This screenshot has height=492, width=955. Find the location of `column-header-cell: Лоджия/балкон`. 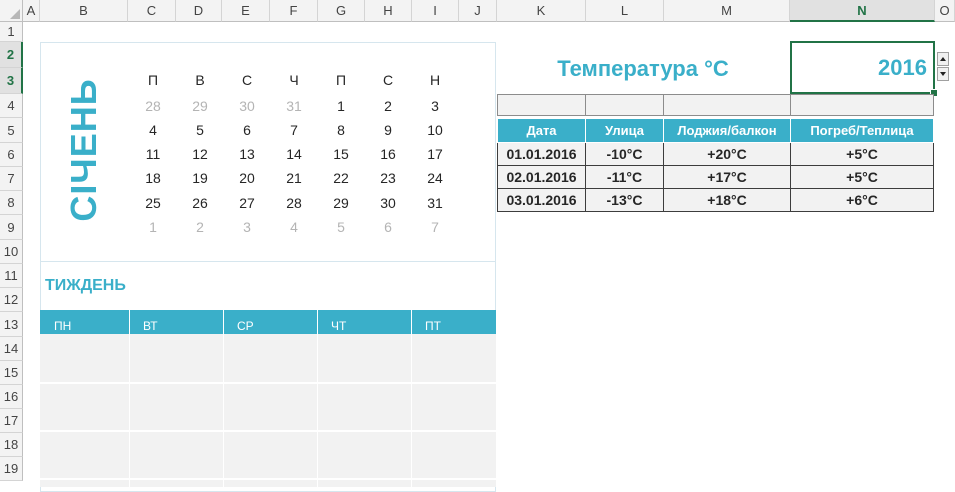

column-header-cell: Лоджия/балкон is located at coordinates (727, 130).